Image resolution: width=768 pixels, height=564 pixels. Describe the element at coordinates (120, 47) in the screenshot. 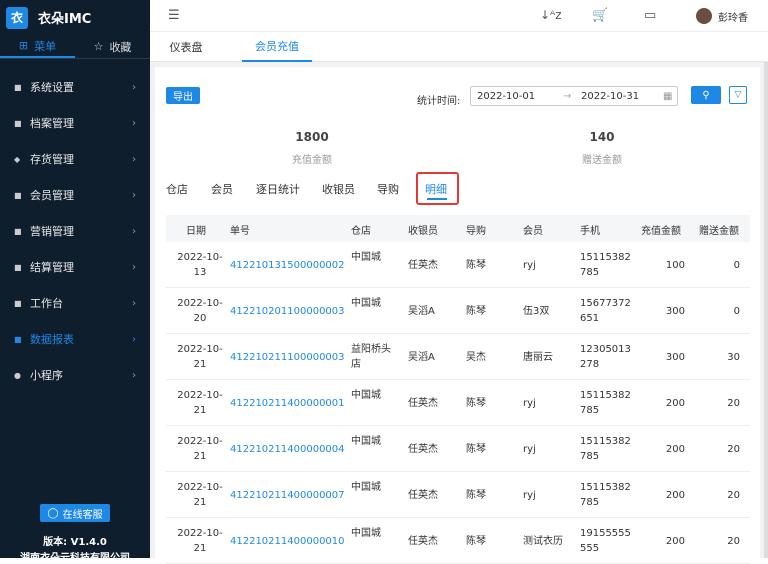

I see `tab-favorites-label: 收藏` at that location.